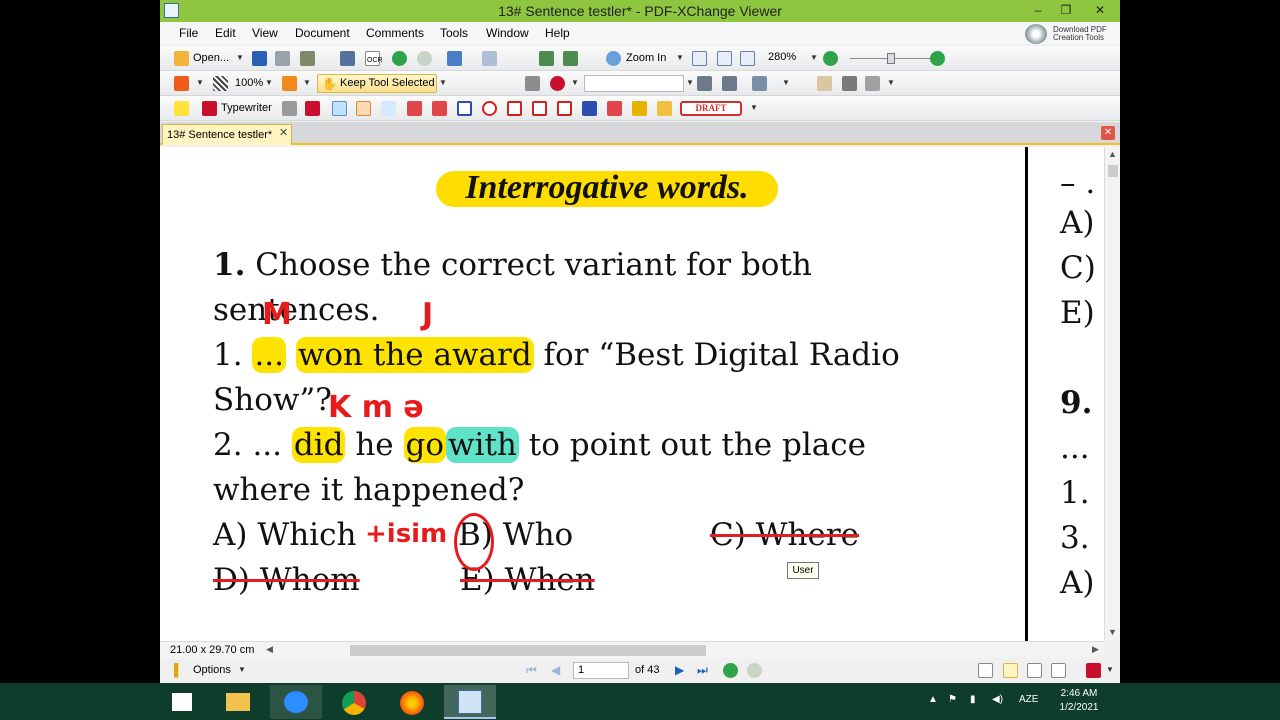  What do you see at coordinates (181, 83) in the screenshot?
I see `fill-color-icon` at bounding box center [181, 83].